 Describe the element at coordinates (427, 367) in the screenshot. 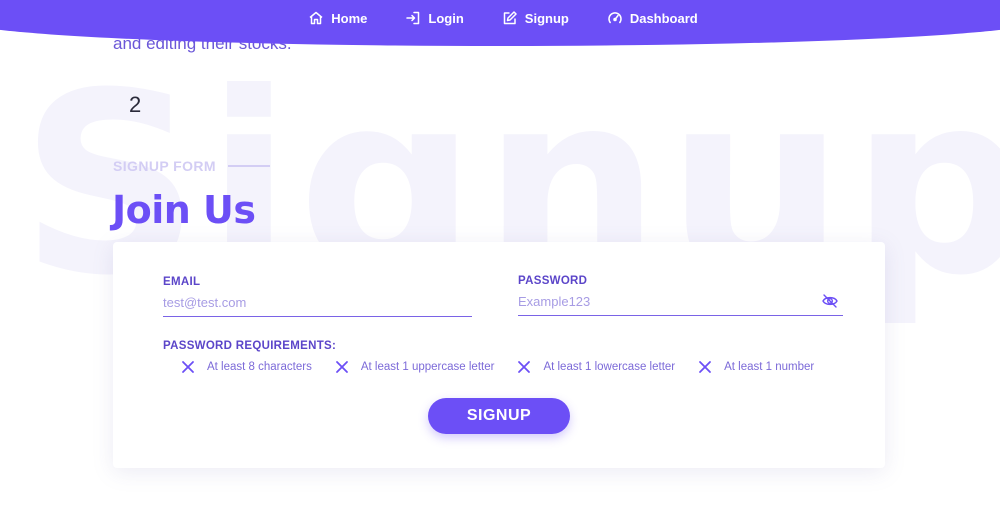

I see `requirement-text: At least 1 uppercase letter` at that location.